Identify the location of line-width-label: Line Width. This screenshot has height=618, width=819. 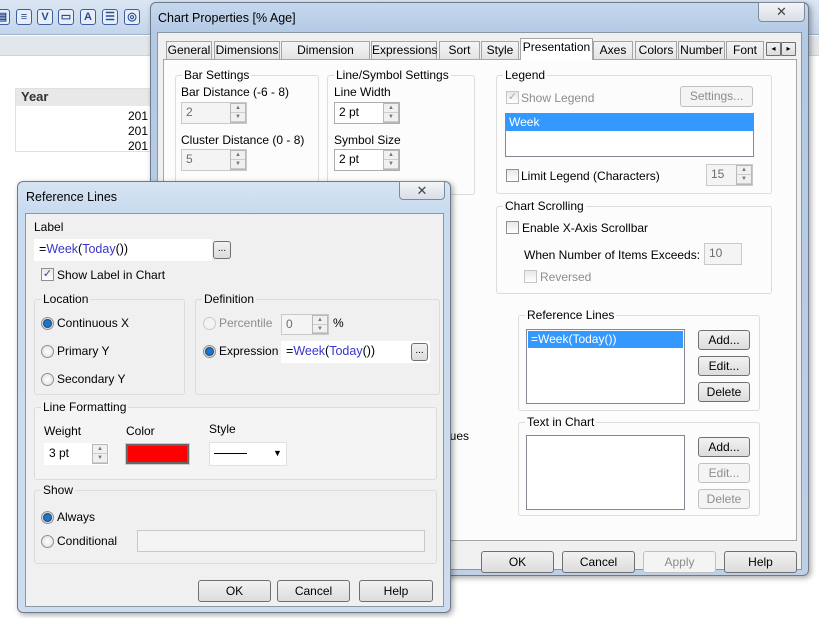
(362, 92).